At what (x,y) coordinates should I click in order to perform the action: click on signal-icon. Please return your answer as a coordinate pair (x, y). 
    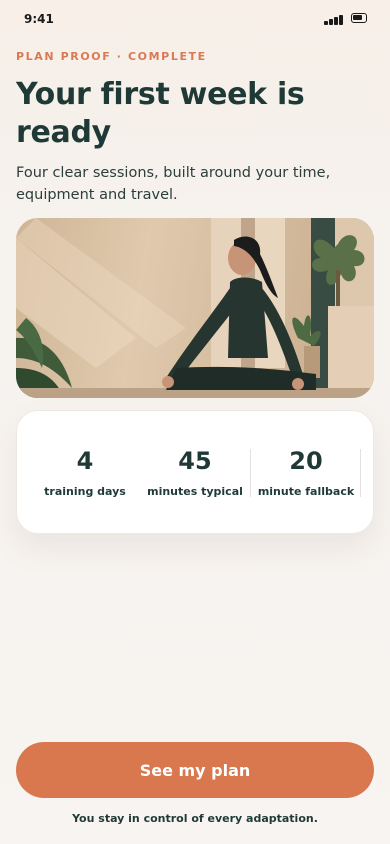
    Looking at the image, I should click on (335, 19).